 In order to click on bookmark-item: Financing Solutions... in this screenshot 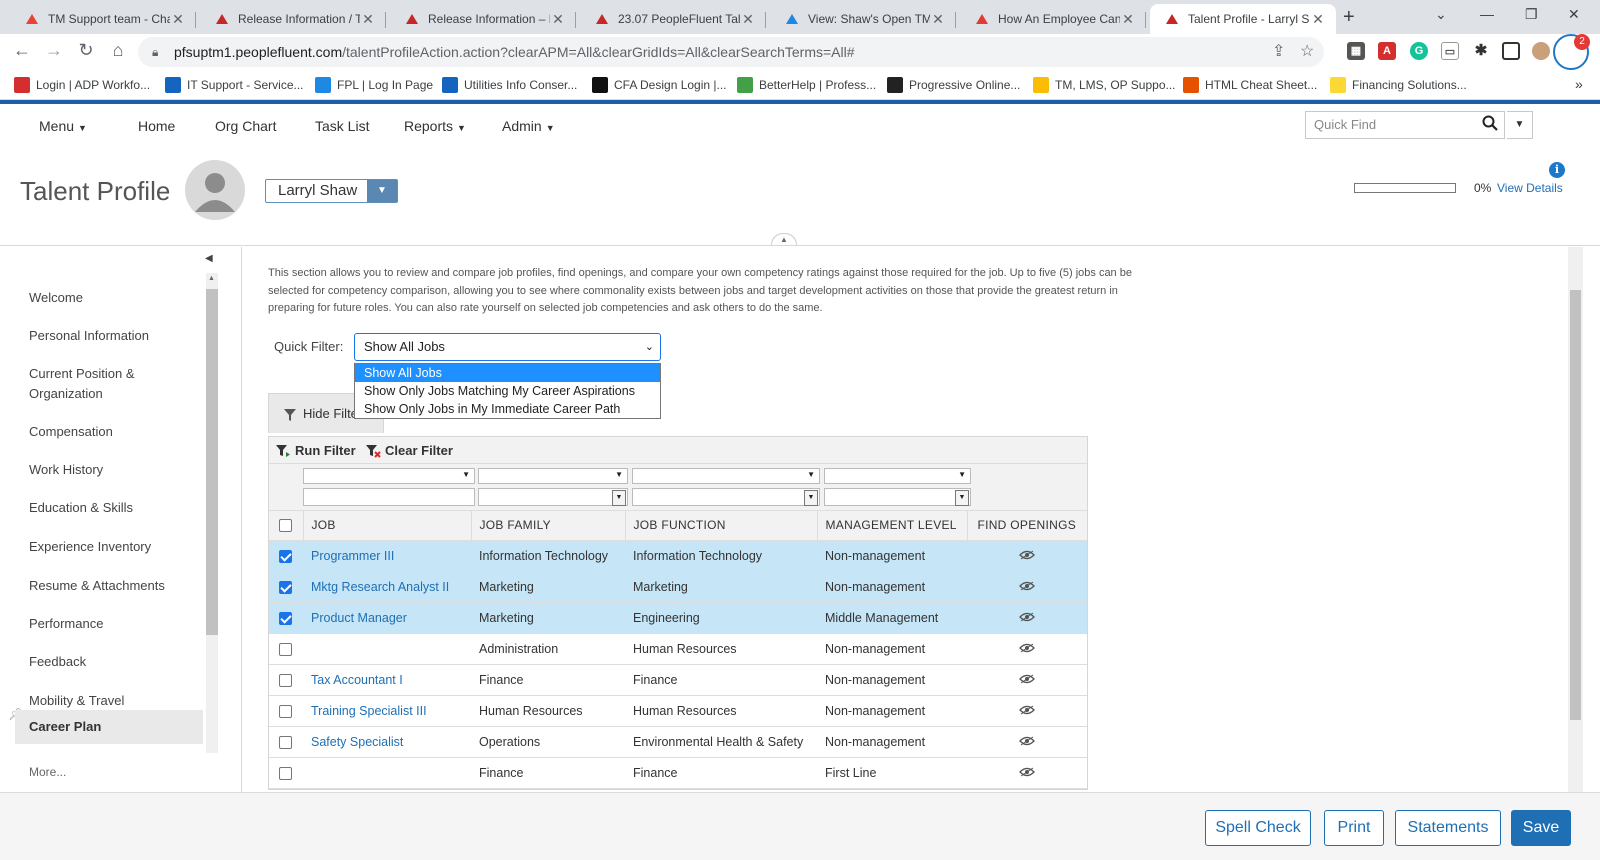, I will do `click(1398, 85)`.